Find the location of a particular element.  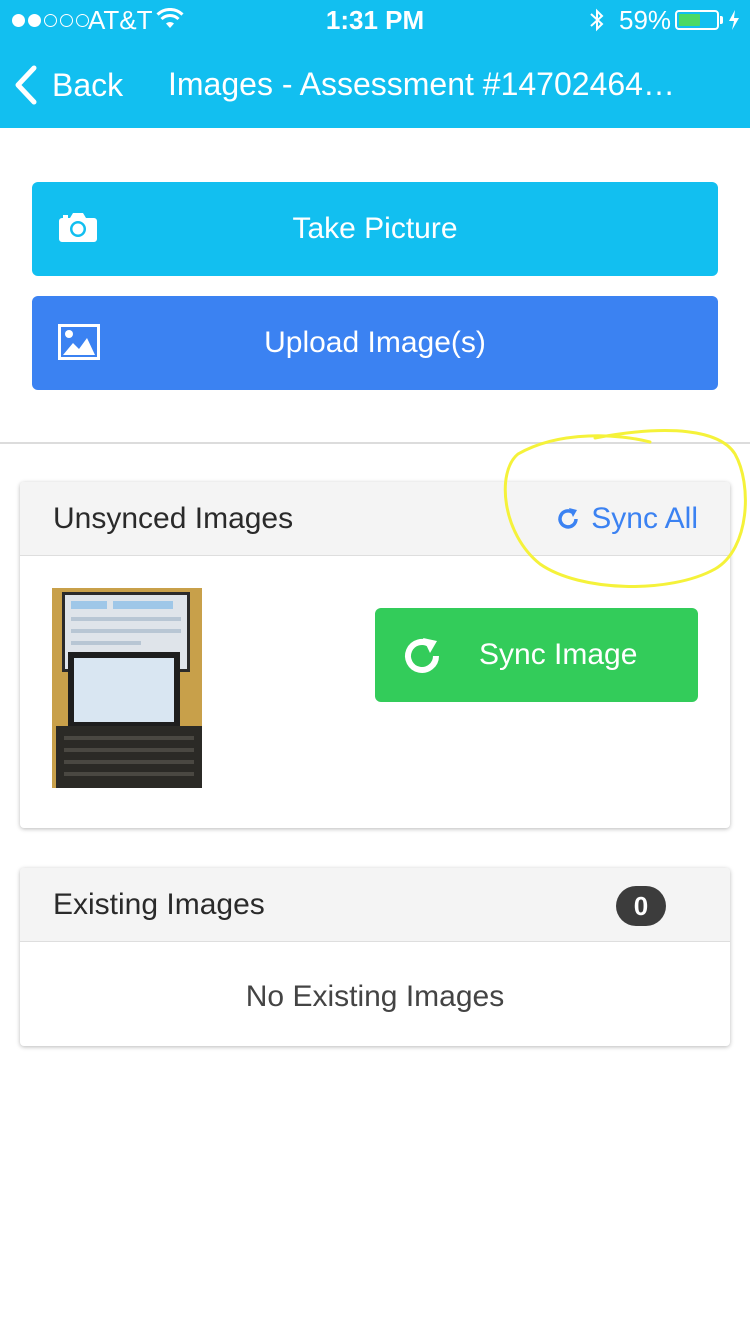

existing-images-count-badge: 0 is located at coordinates (641, 906).